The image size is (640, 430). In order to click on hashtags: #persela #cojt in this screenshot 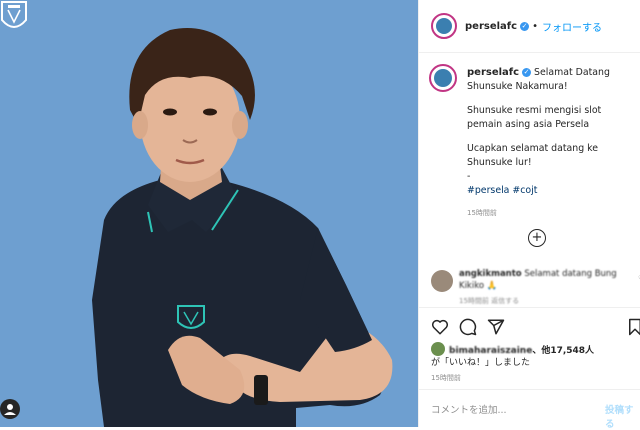, I will do `click(551, 191)`.